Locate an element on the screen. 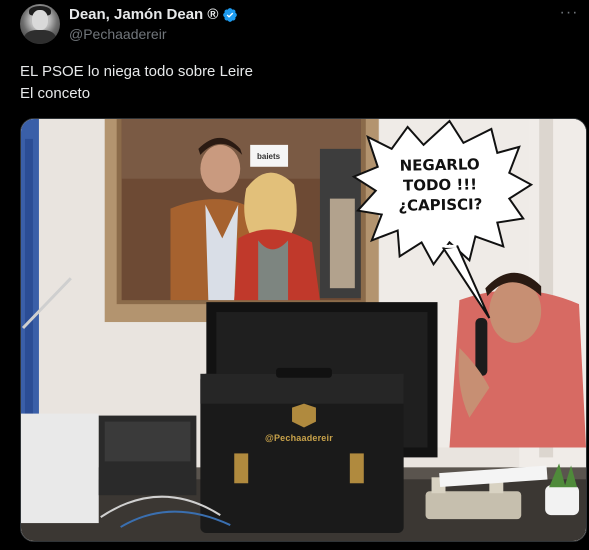  mirror-sign-text: baiets is located at coordinates (269, 156).